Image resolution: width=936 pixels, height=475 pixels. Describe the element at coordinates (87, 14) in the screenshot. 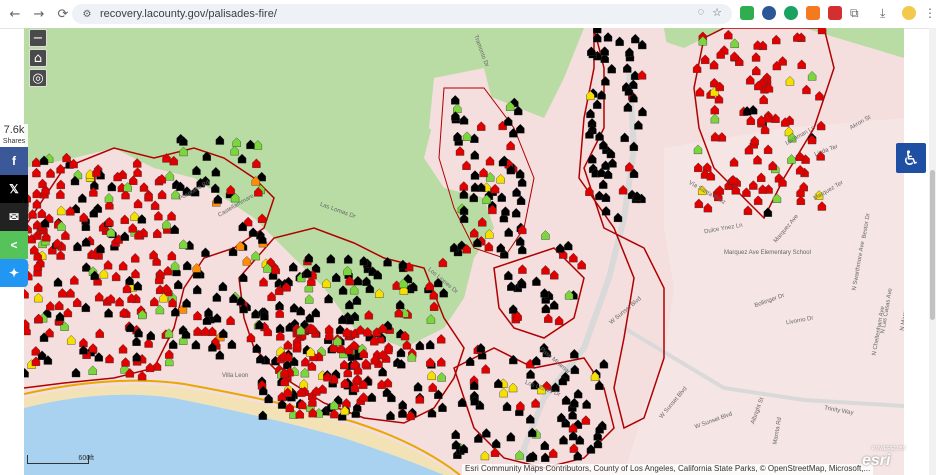

I see `site-info-icon: ⚙` at that location.